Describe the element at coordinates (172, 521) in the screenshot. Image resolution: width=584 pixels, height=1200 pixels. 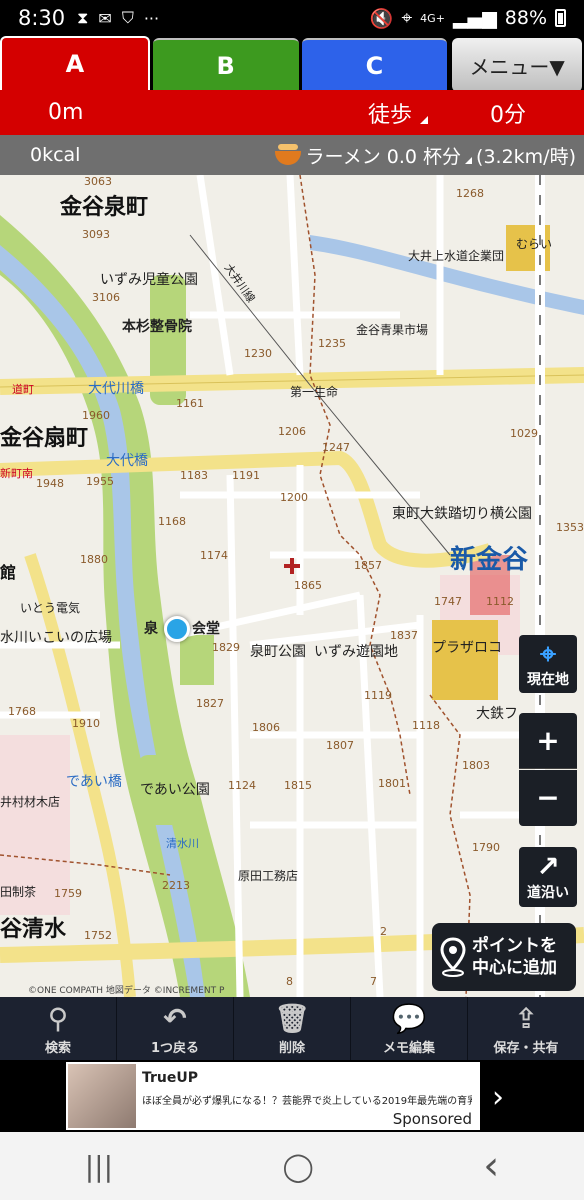
I see `block-number: 1168` at that location.